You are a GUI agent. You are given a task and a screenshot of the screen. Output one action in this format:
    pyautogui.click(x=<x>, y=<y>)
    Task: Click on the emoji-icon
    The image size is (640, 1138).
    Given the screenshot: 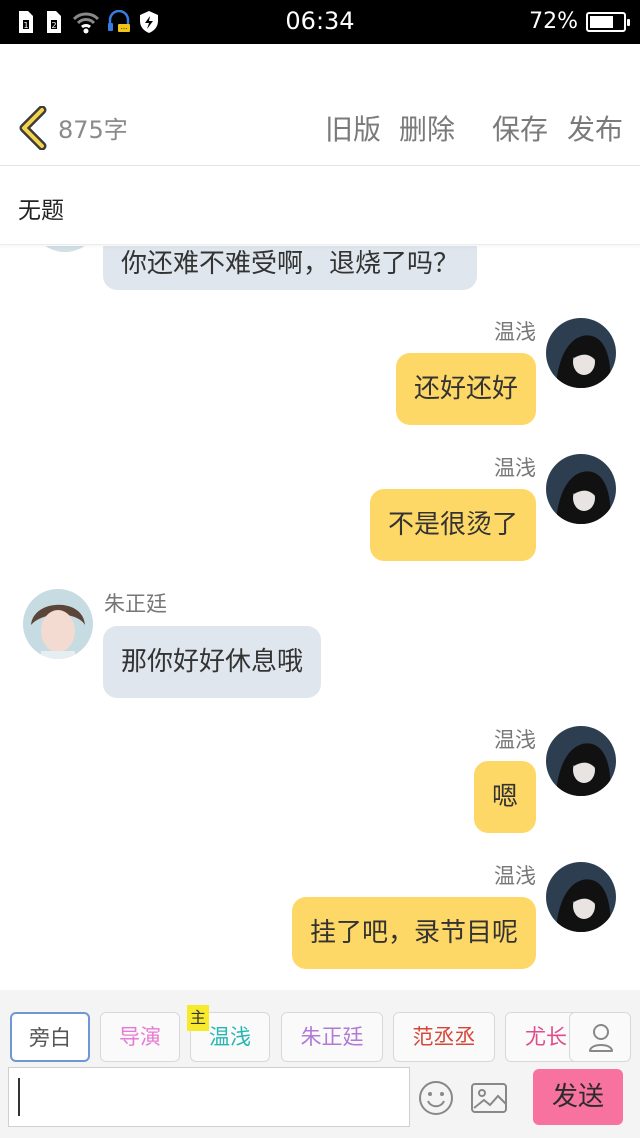 What is the action you would take?
    pyautogui.click(x=436, y=1098)
    